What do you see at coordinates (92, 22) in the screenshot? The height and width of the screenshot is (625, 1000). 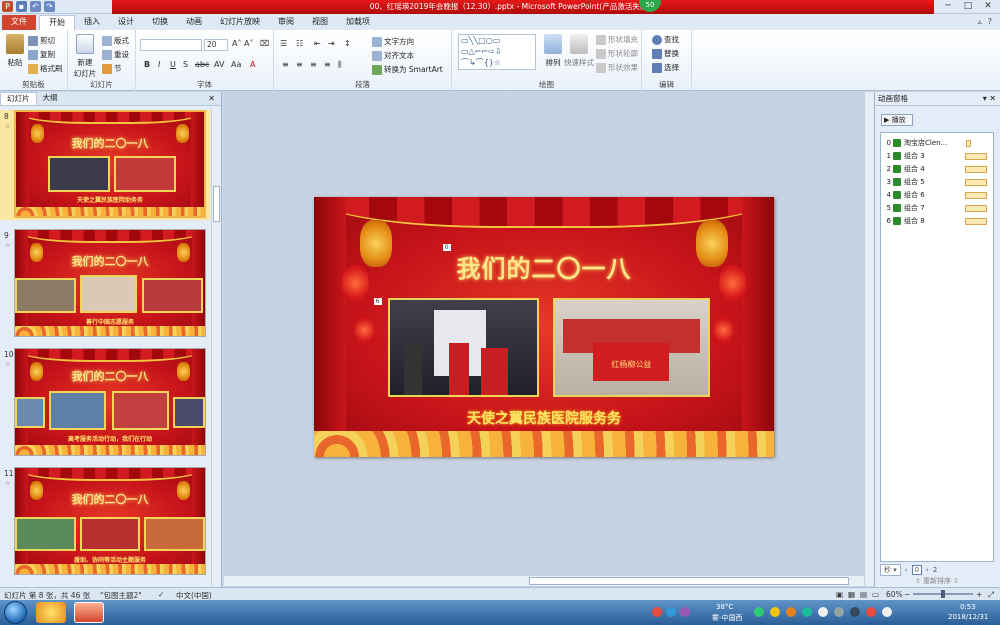 I see `tab-insert: 插入` at bounding box center [92, 22].